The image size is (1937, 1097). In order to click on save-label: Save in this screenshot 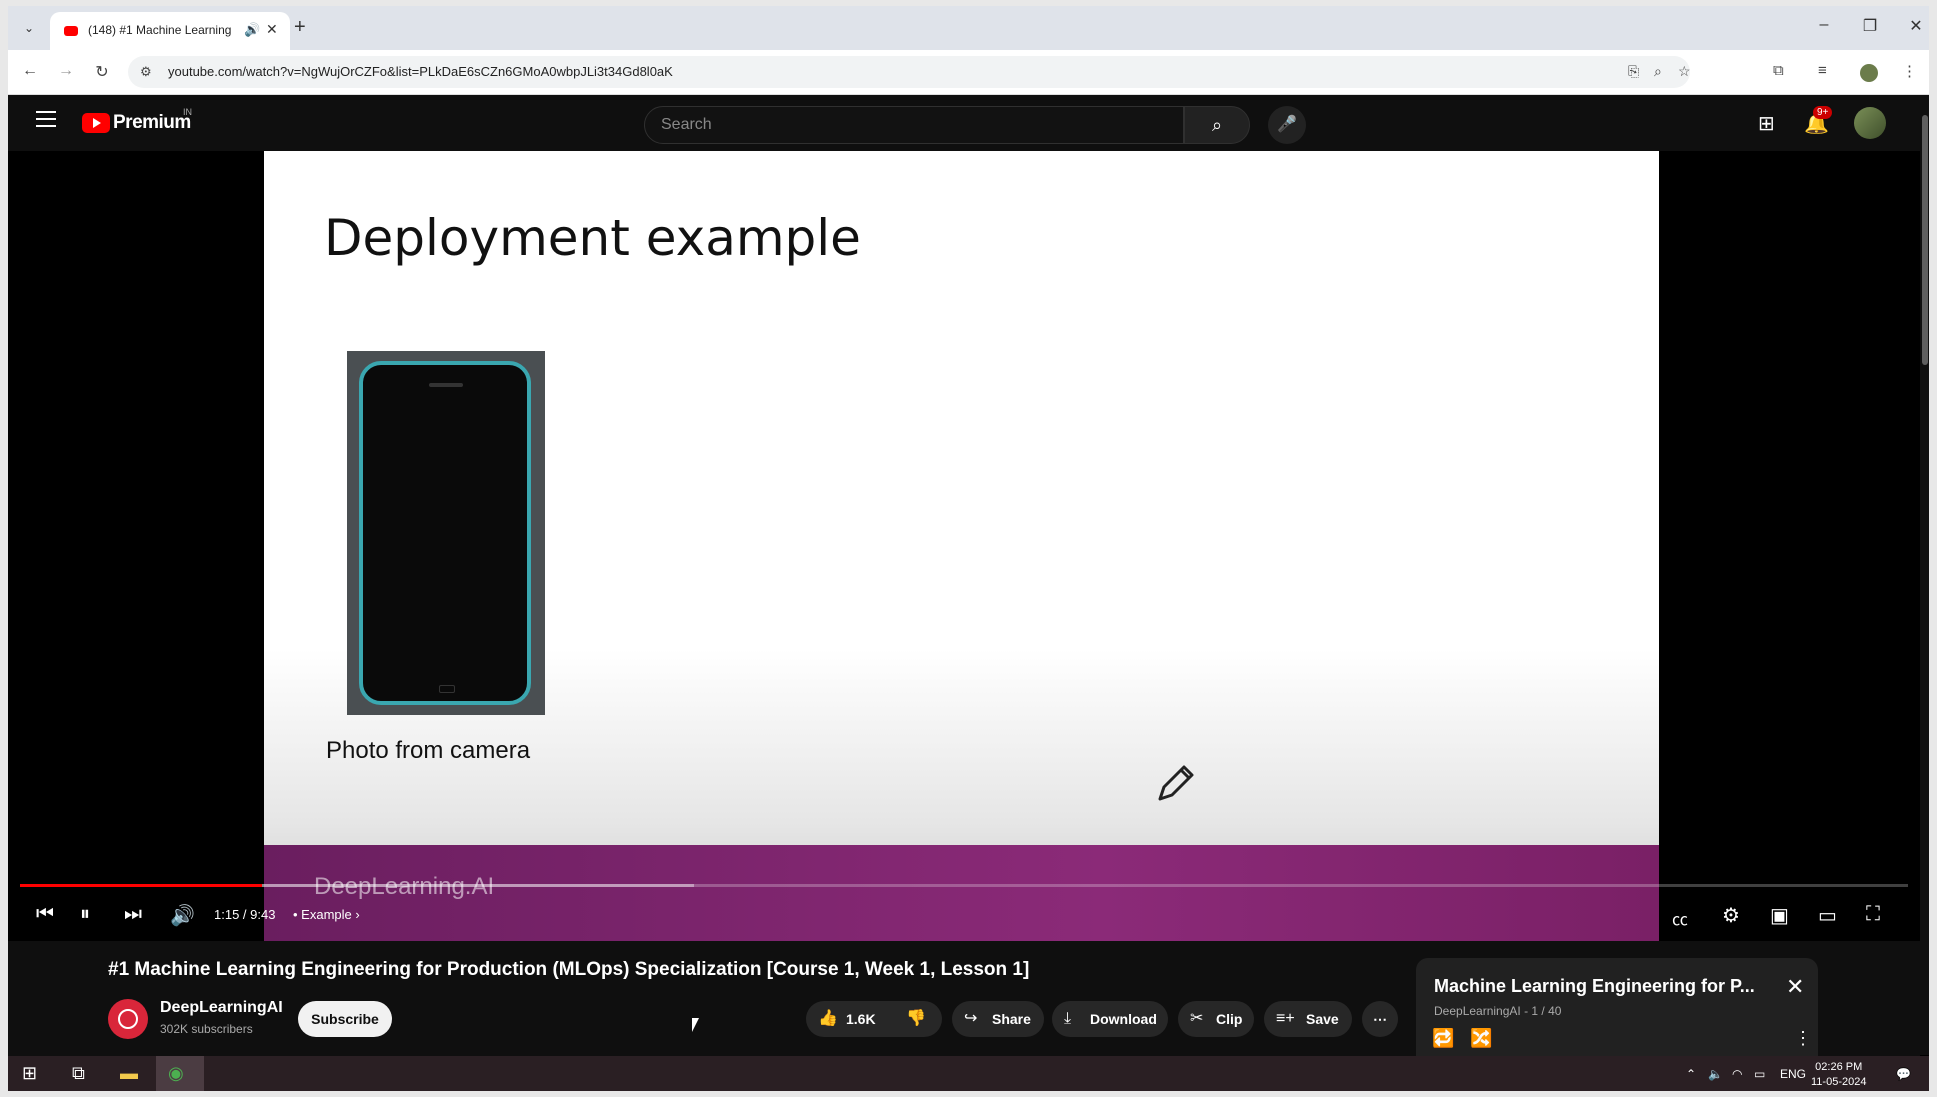, I will do `click(1322, 1019)`.